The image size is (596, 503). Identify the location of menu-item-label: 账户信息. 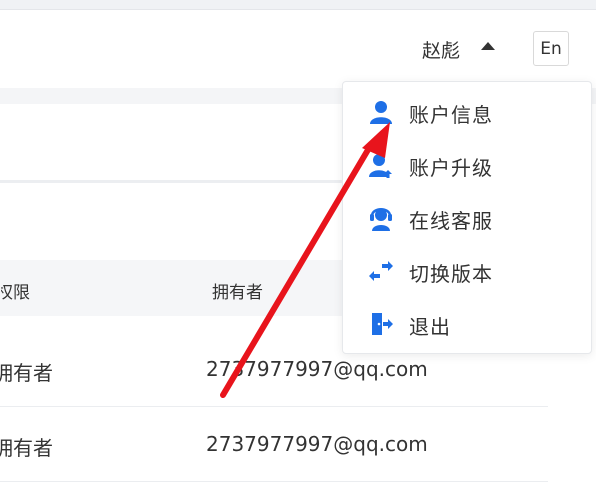
(451, 115).